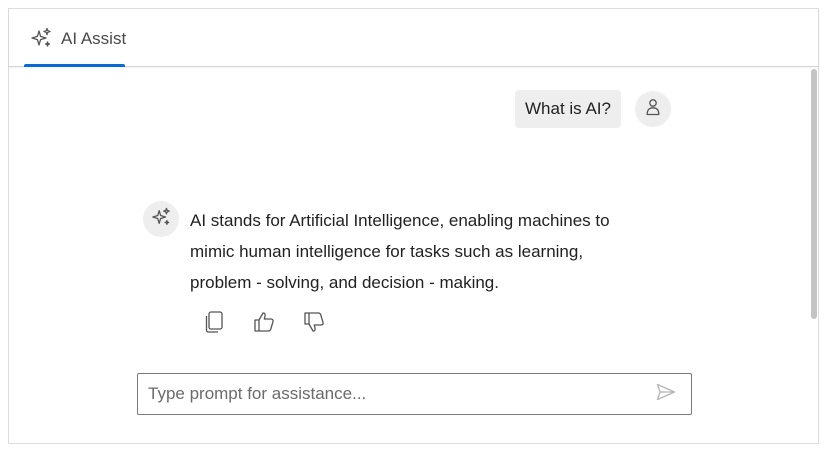 This screenshot has width=826, height=452. I want to click on like-button, so click(264, 324).